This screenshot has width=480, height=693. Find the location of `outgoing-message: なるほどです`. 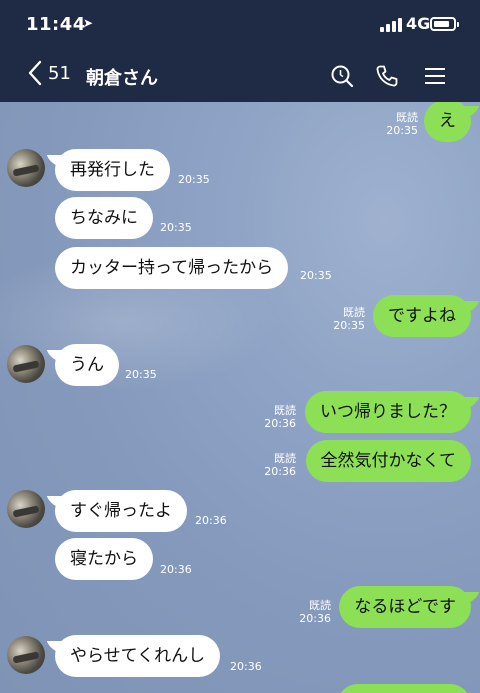

outgoing-message: なるほどです is located at coordinates (405, 607).